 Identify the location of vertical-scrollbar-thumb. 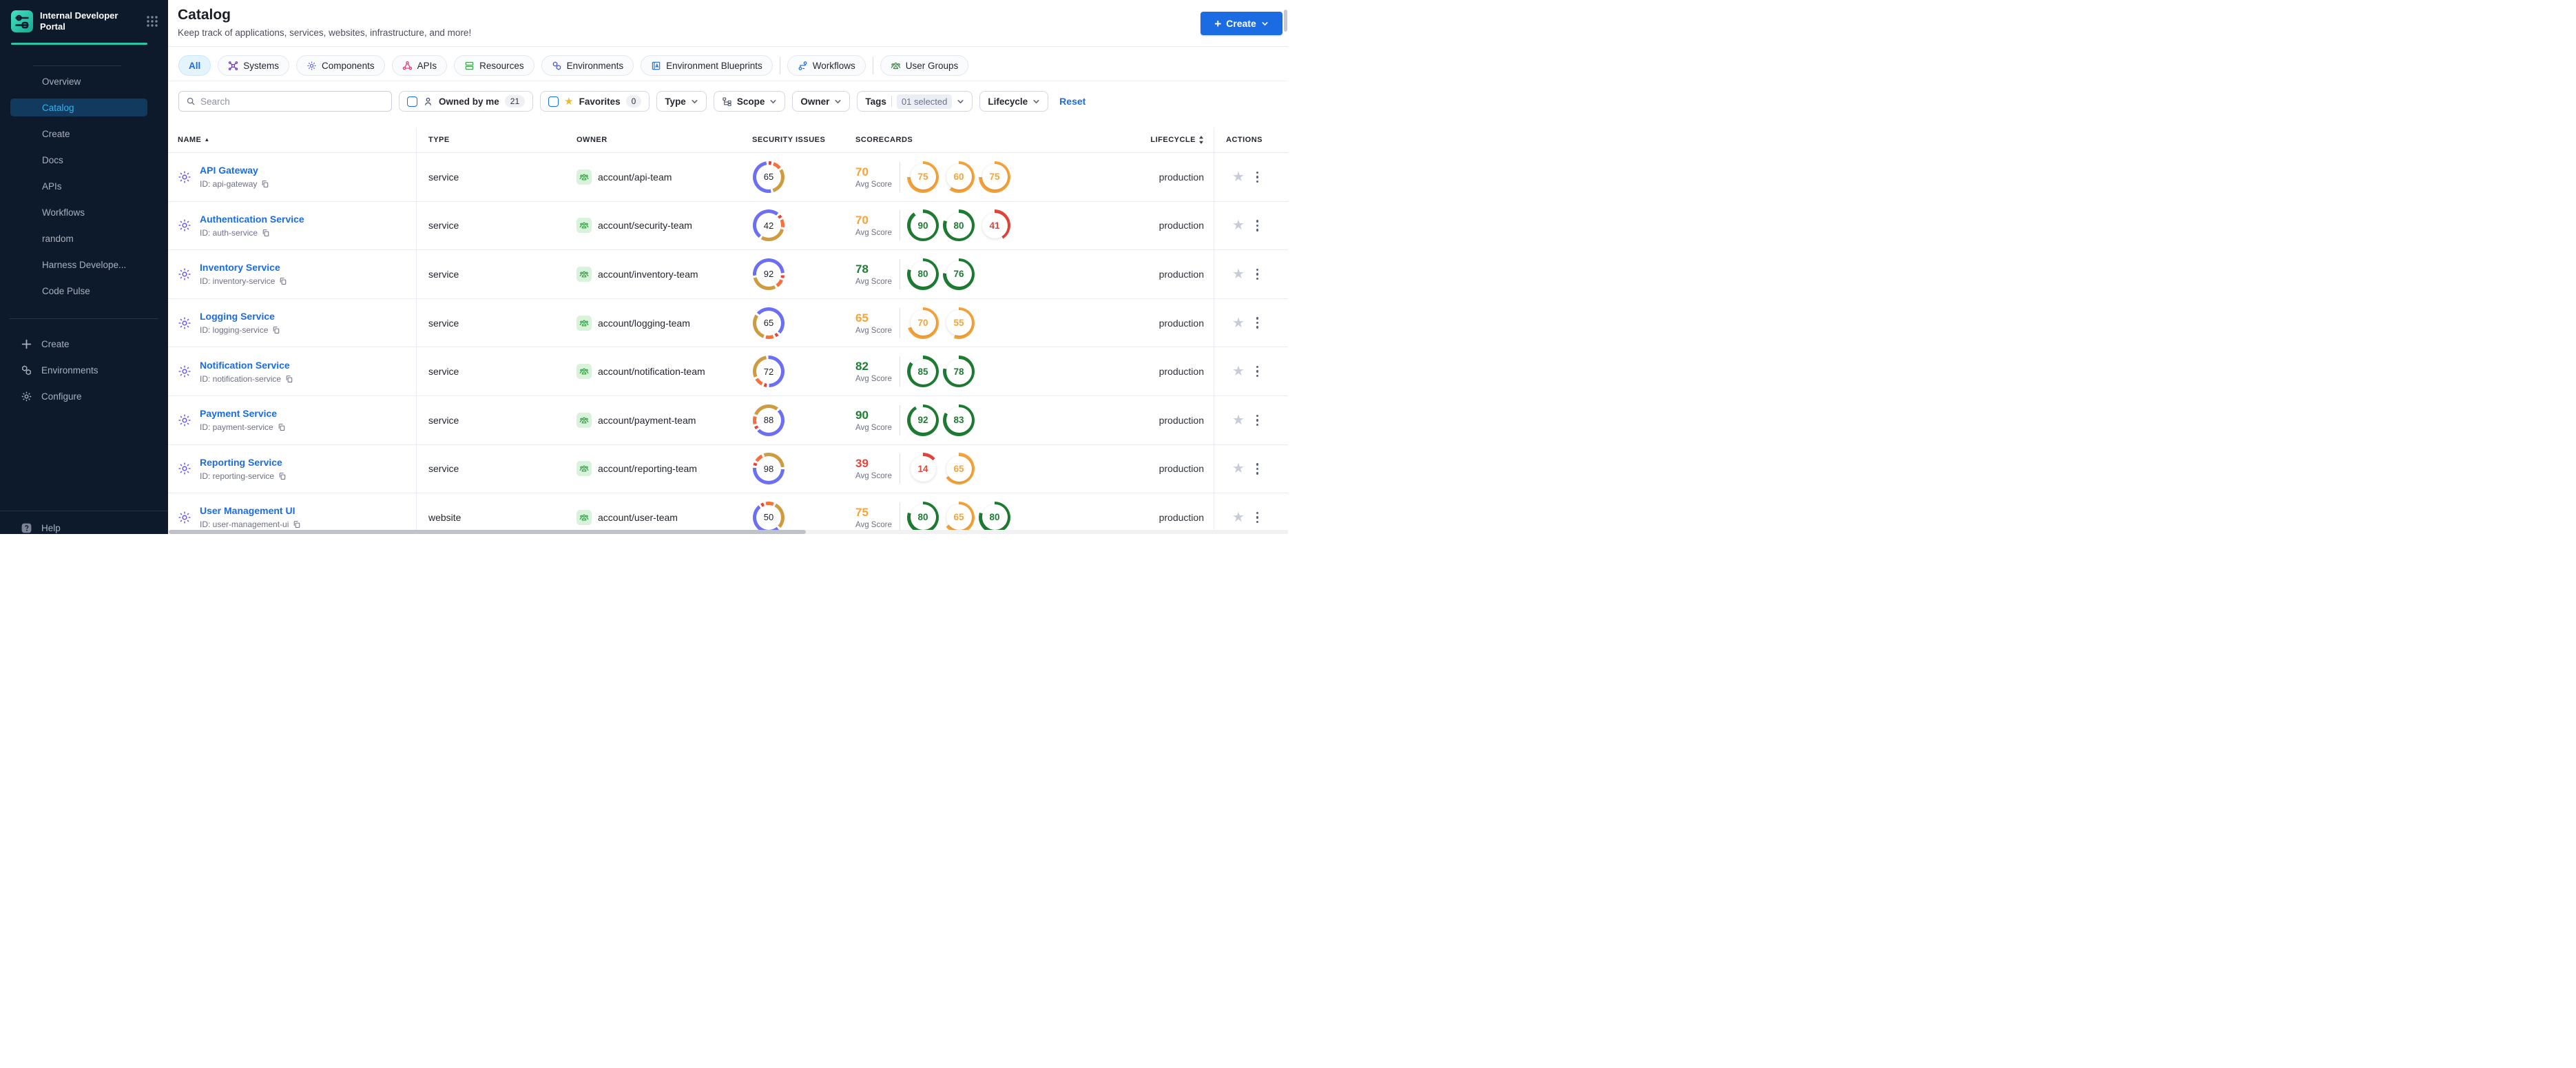
(1285, 21).